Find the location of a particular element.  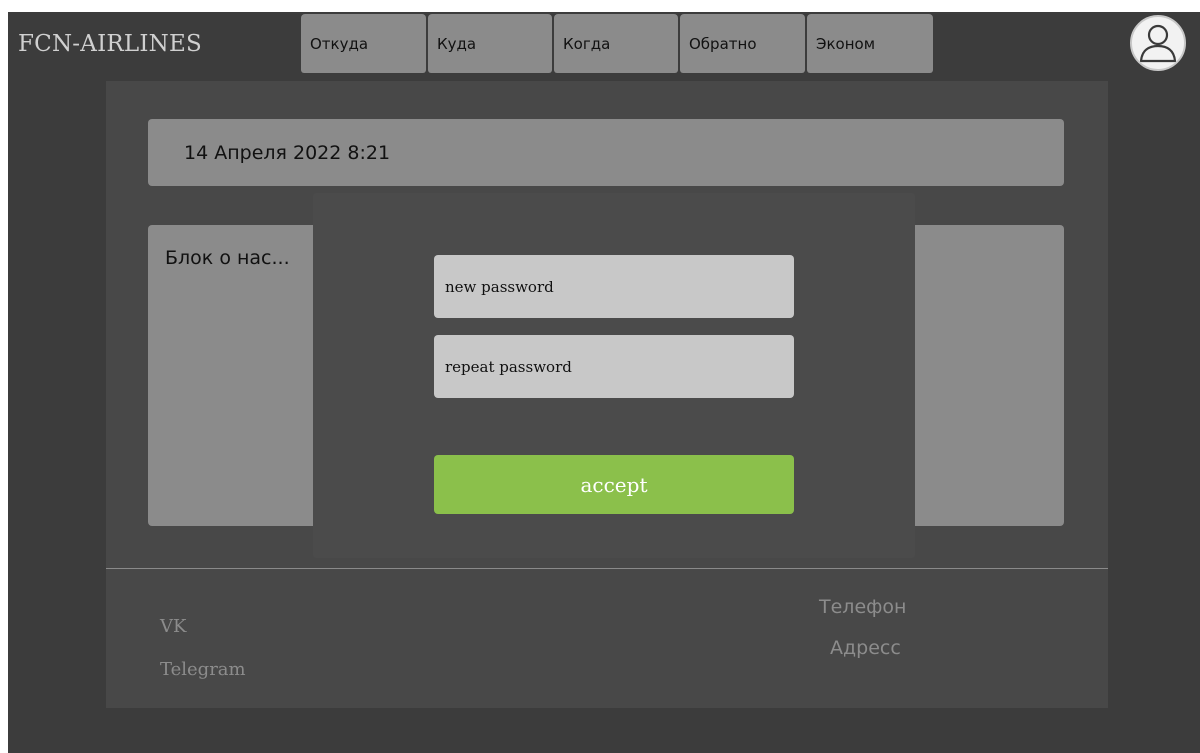

app-logo: FCN-AIRLINES is located at coordinates (110, 44).